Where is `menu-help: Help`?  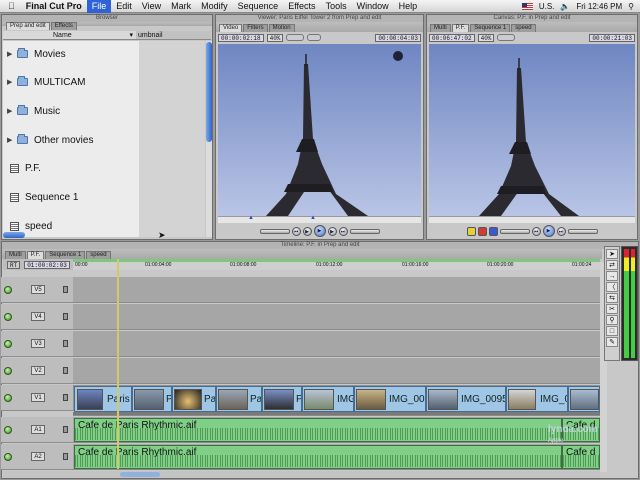
menu-help: Help is located at coordinates (408, 6).